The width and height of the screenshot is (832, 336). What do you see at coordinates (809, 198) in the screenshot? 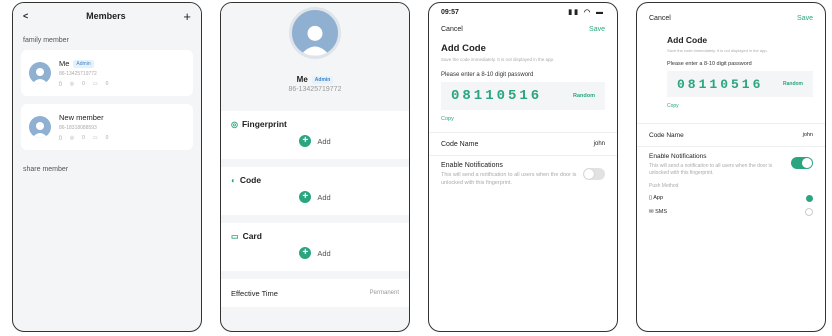
I see `checked-icon` at bounding box center [809, 198].